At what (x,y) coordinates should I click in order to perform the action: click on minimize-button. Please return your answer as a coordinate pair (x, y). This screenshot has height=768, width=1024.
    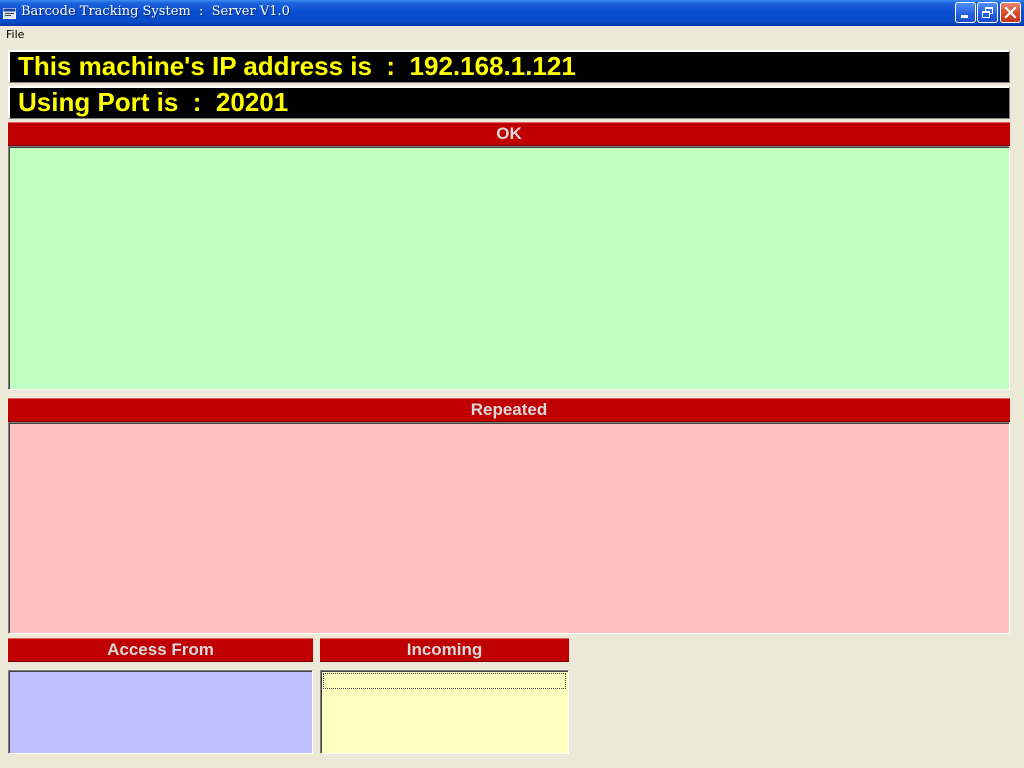
    Looking at the image, I should click on (965, 12).